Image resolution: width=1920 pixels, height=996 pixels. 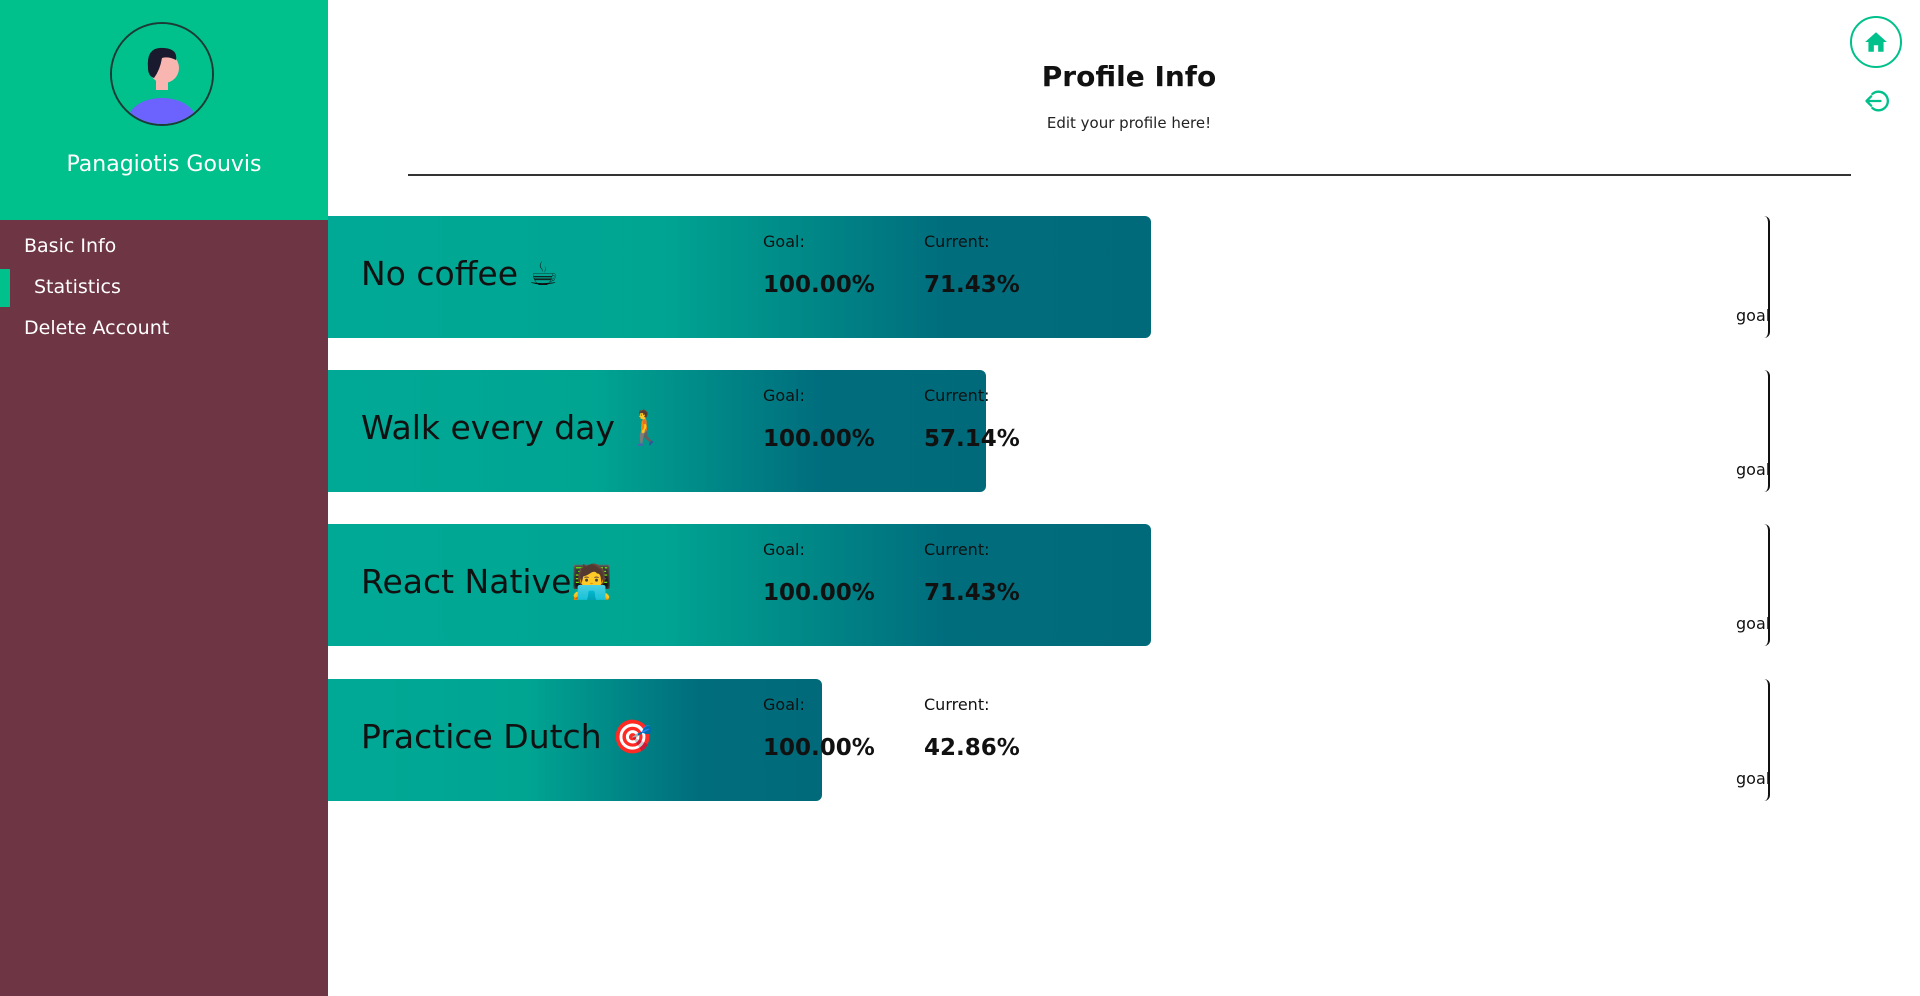 I want to click on profile-header: Panagiotis Gouvis, so click(x=164, y=110).